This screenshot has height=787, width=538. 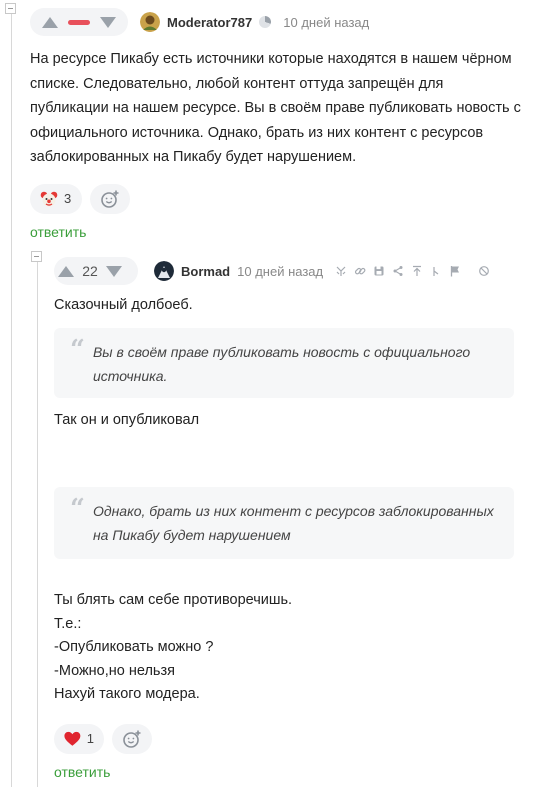 What do you see at coordinates (127, 419) in the screenshot?
I see `comment-line: Так он и опубликовал` at bounding box center [127, 419].